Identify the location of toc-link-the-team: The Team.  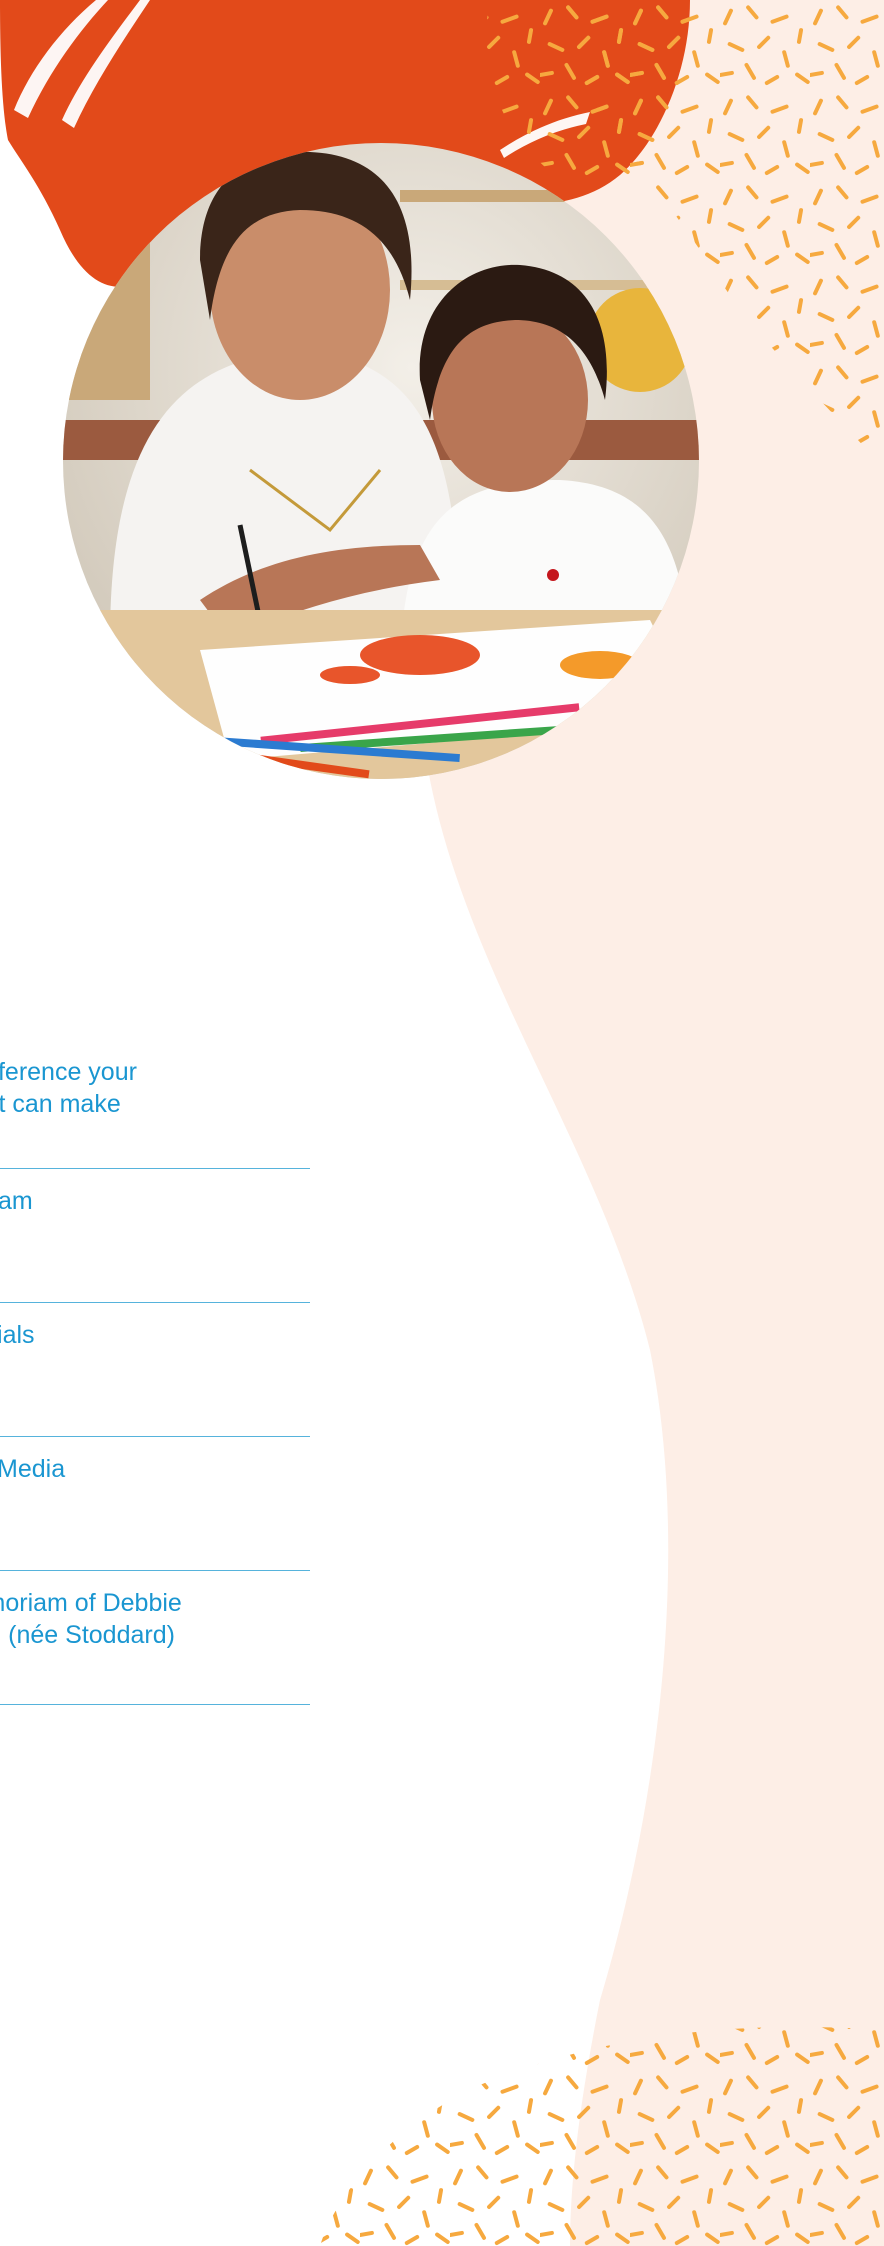
(155, 1236).